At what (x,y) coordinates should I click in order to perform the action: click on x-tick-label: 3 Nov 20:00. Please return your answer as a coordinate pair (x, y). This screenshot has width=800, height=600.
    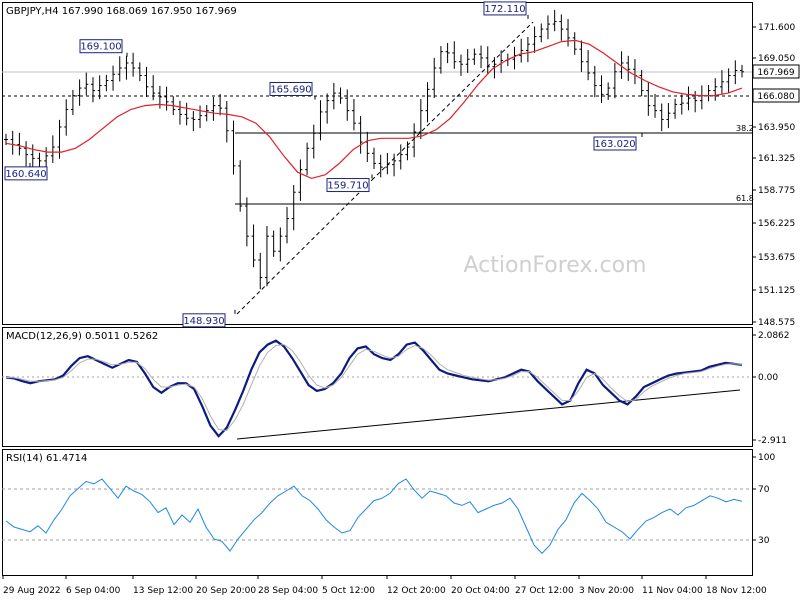
    Looking at the image, I should click on (606, 591).